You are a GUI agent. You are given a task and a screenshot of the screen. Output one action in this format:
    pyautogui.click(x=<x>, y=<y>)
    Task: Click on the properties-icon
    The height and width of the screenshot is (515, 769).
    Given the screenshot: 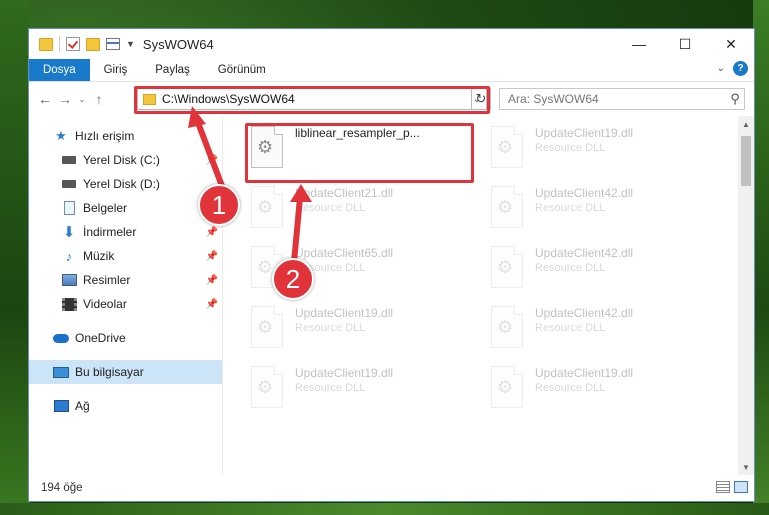 What is the action you would take?
    pyautogui.click(x=113, y=44)
    